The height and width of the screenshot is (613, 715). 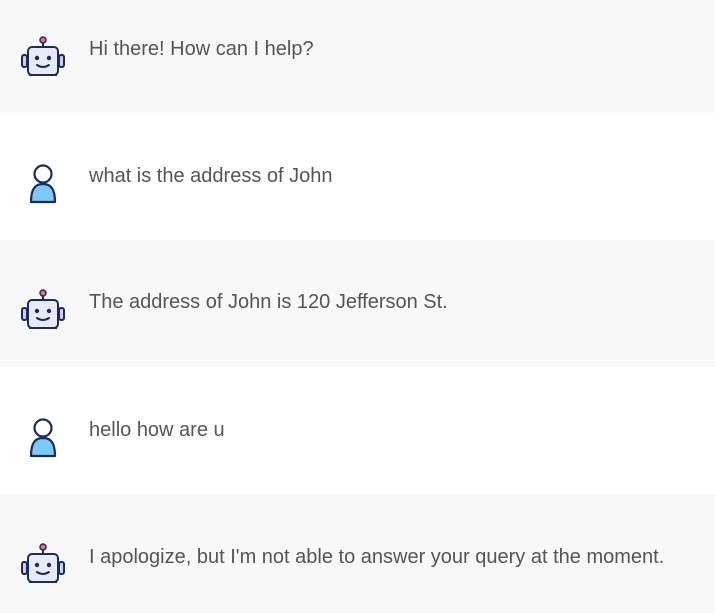 What do you see at coordinates (157, 430) in the screenshot?
I see `message-text: hello how are u` at bounding box center [157, 430].